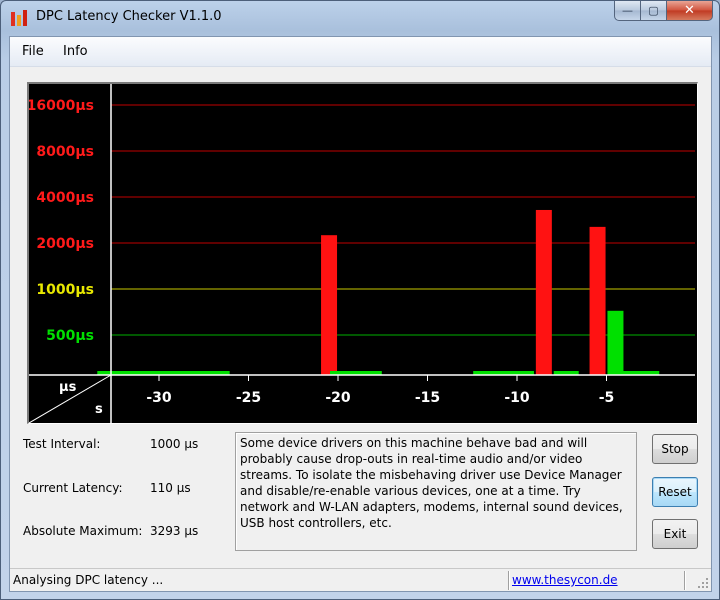 The height and width of the screenshot is (600, 720). Describe the element at coordinates (159, 398) in the screenshot. I see `x-tick-label: -30` at that location.